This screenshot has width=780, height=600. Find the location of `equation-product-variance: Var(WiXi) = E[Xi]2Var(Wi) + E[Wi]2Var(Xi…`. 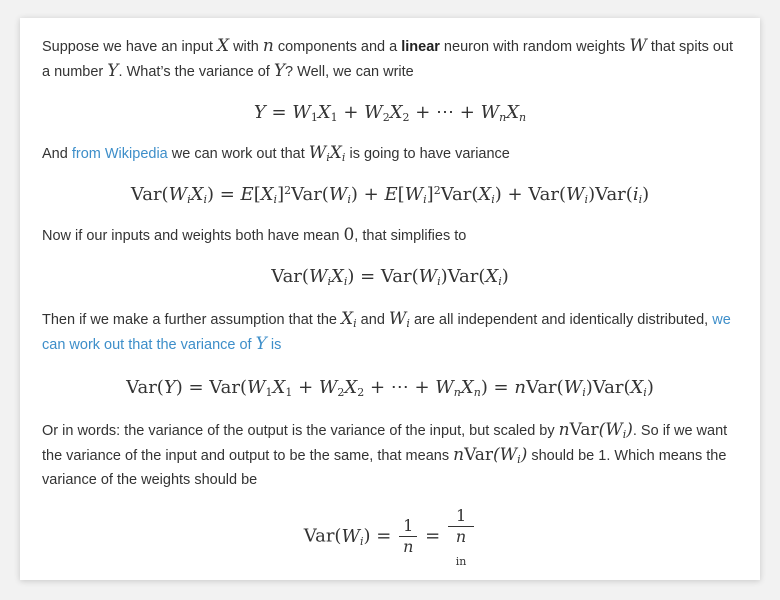

equation-product-variance: Var(WiXi) = E[Xi]2Var(Wi) + E[Wi]2Var(Xi… is located at coordinates (390, 195).